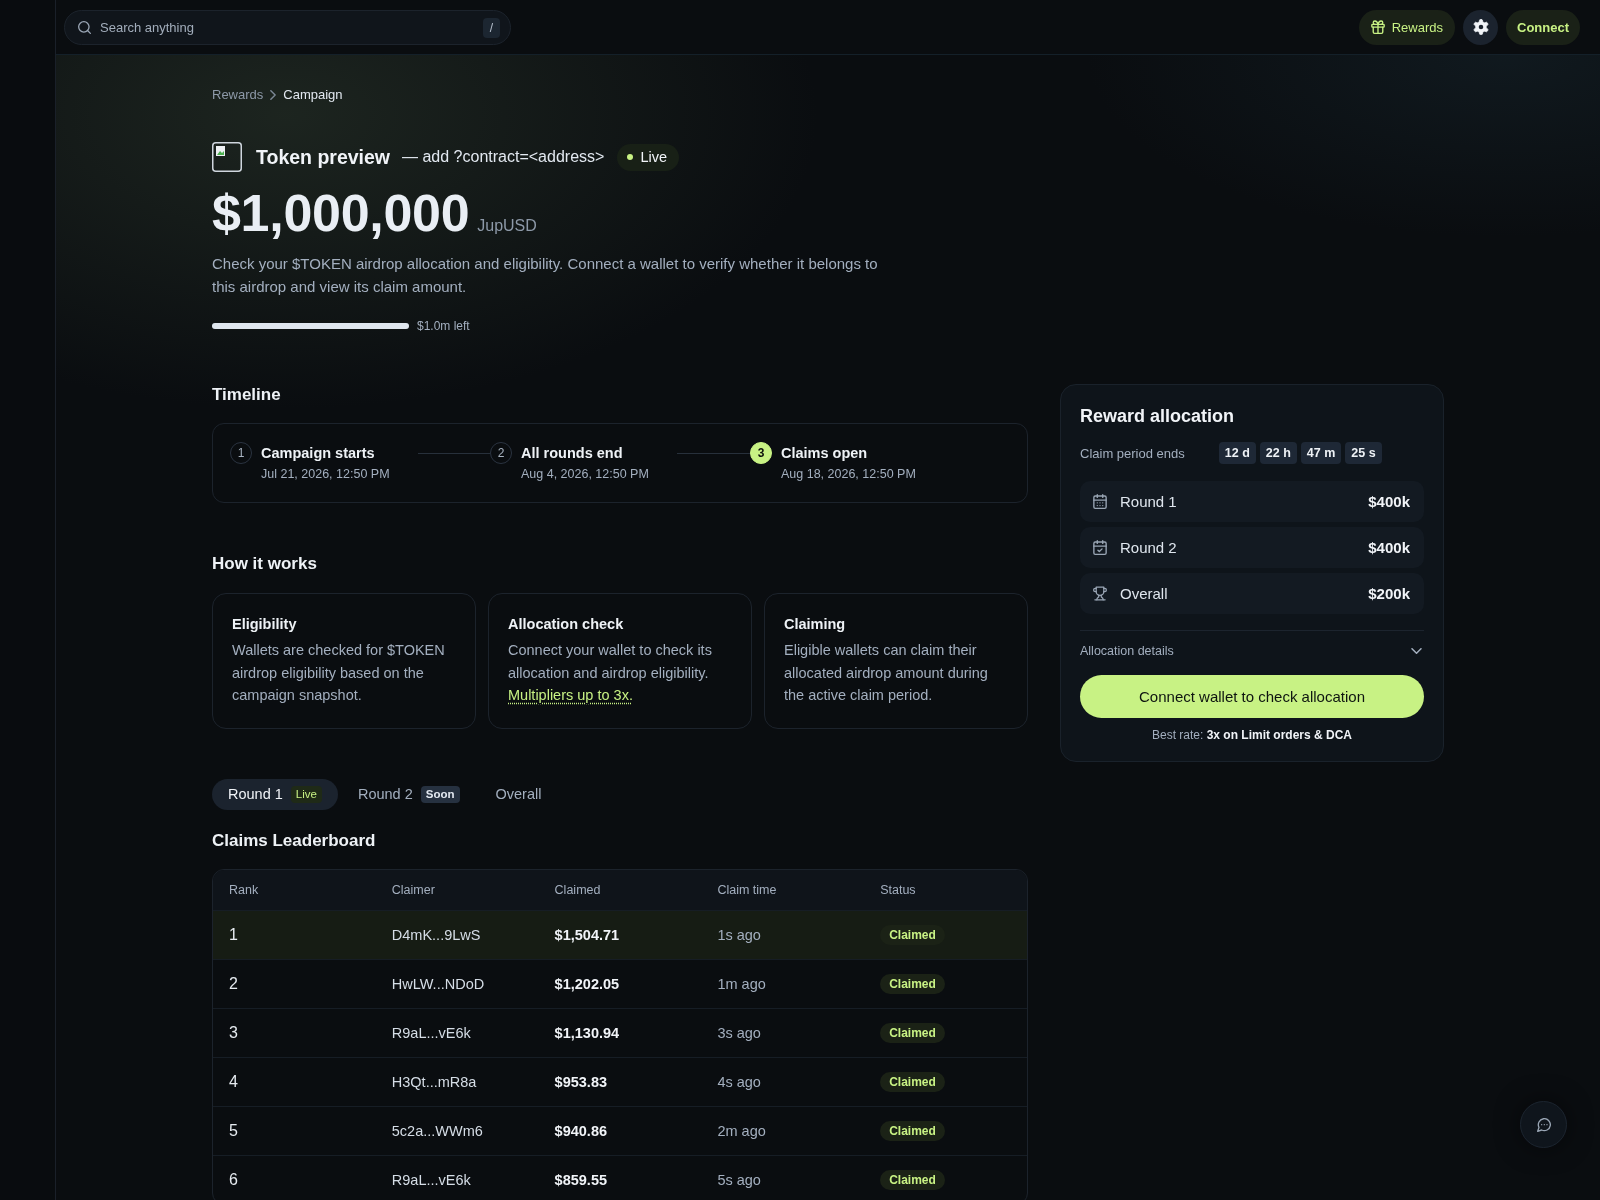 The image size is (1600, 1200). I want to click on column-header: Claimer, so click(413, 889).